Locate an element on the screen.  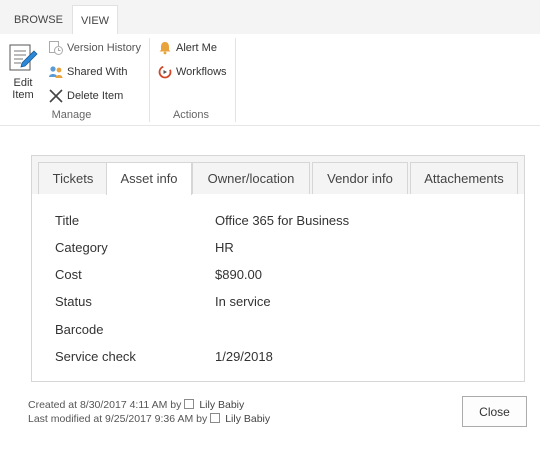
modified-by-user-link: Lily Babiy is located at coordinates (247, 419).